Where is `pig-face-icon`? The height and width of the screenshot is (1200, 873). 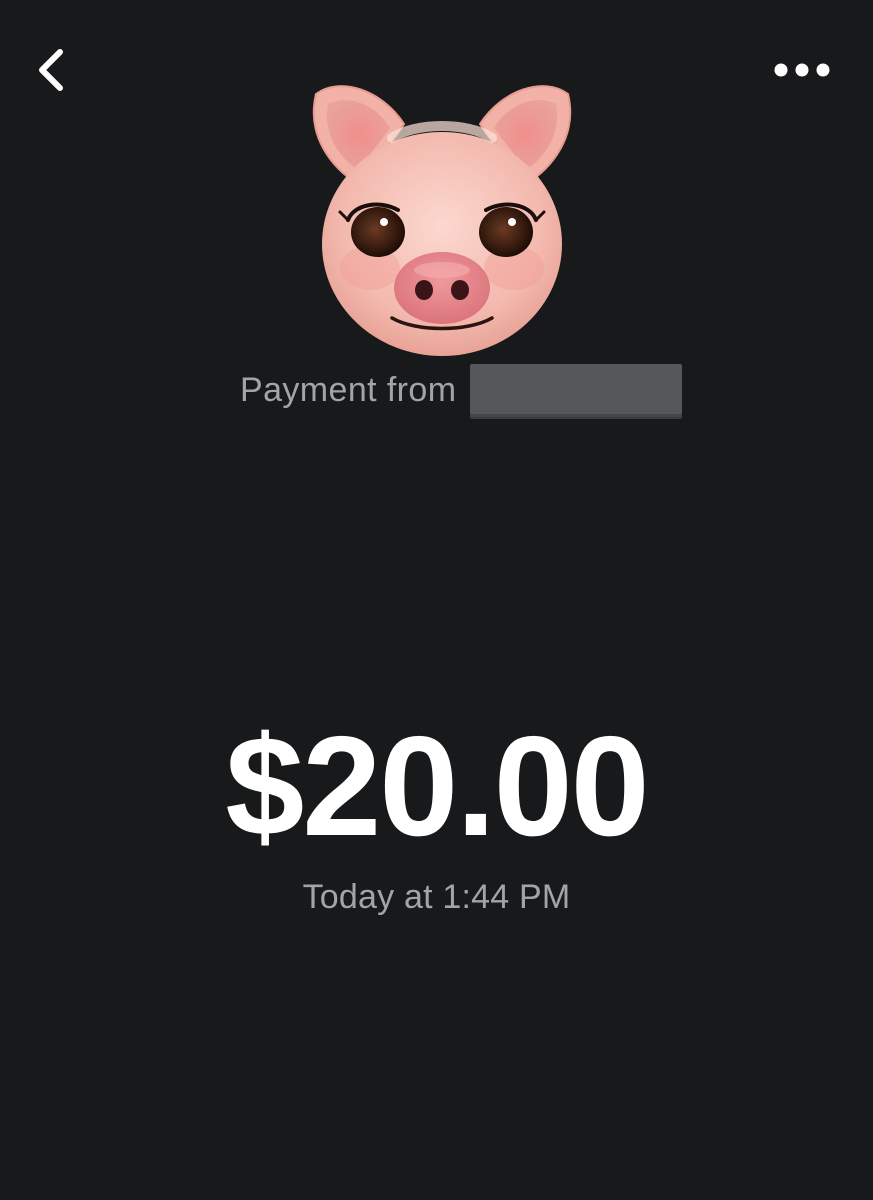 pig-face-icon is located at coordinates (442, 220).